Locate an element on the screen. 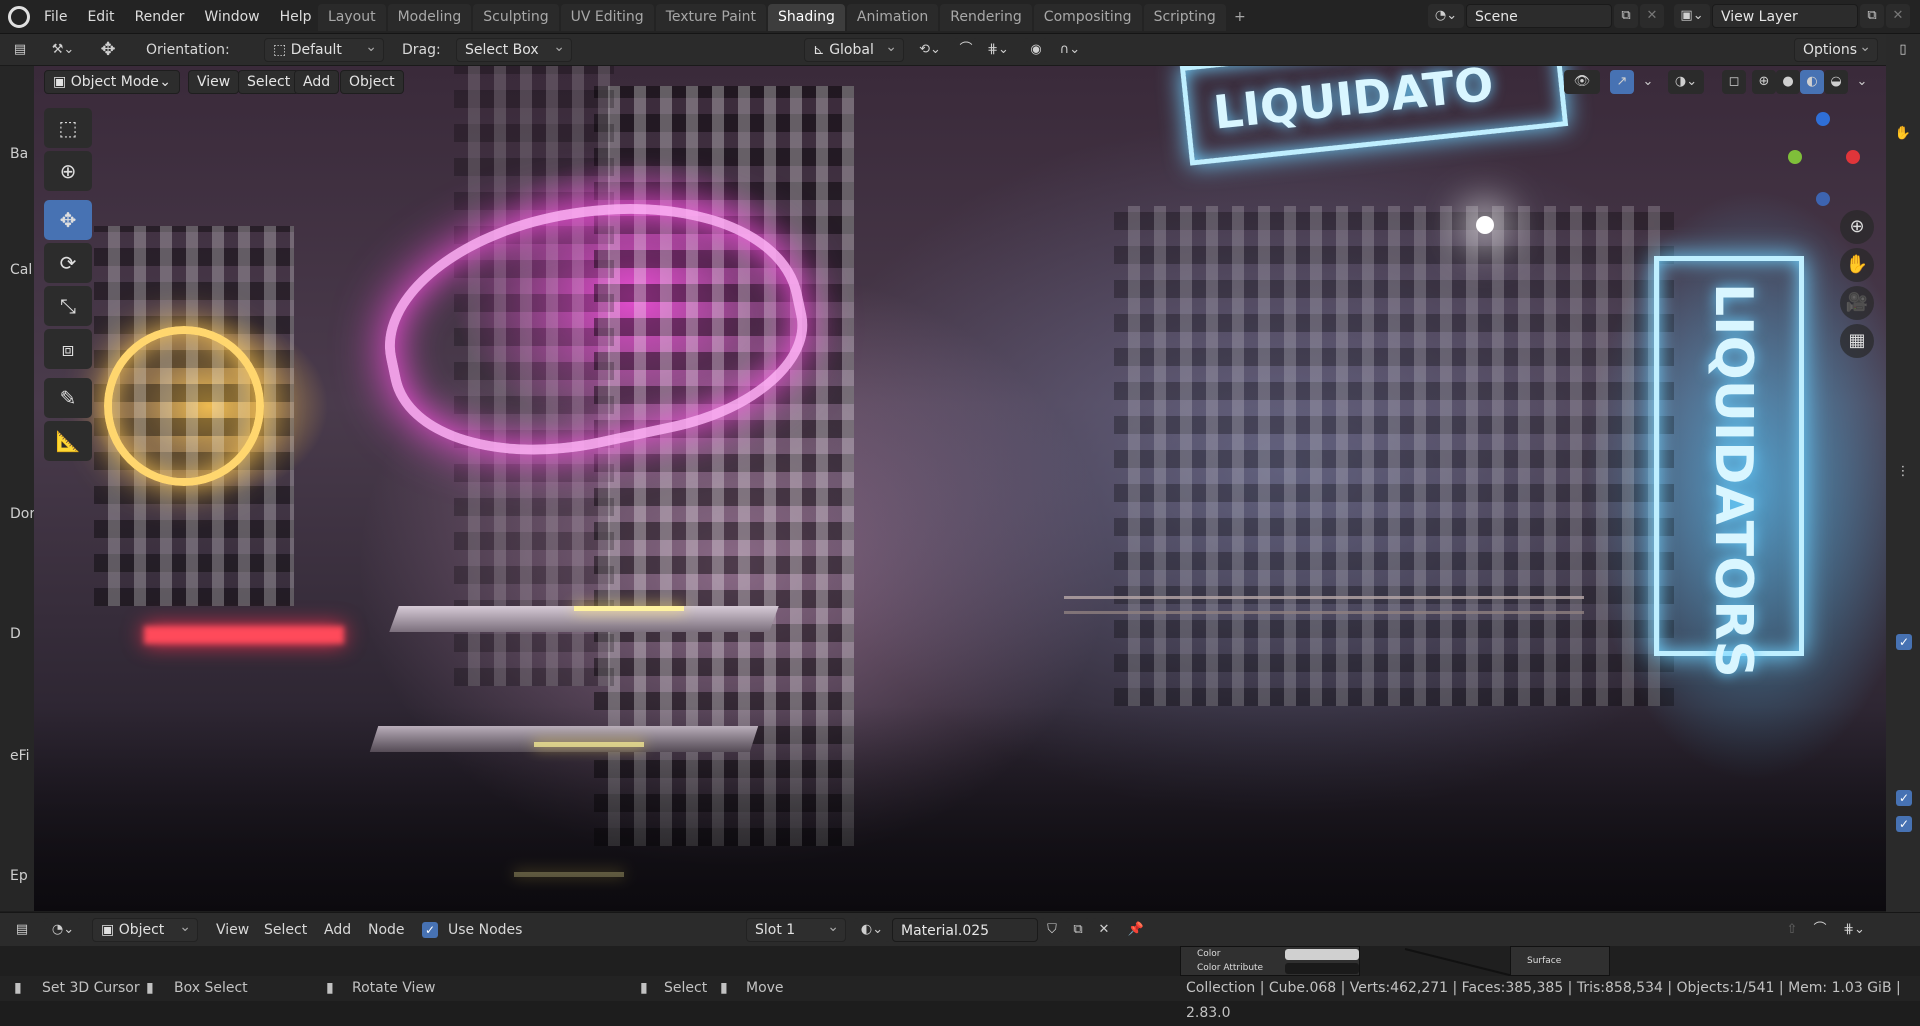  color-node: Color Color Attribute is located at coordinates (1270, 961).